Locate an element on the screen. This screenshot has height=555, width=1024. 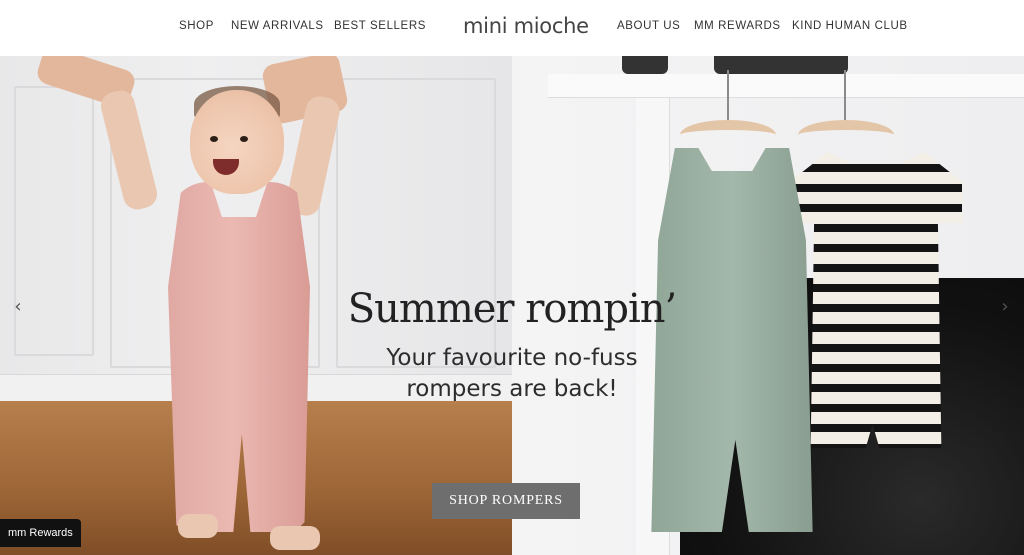
site-logo: mini mioche is located at coordinates (526, 26).